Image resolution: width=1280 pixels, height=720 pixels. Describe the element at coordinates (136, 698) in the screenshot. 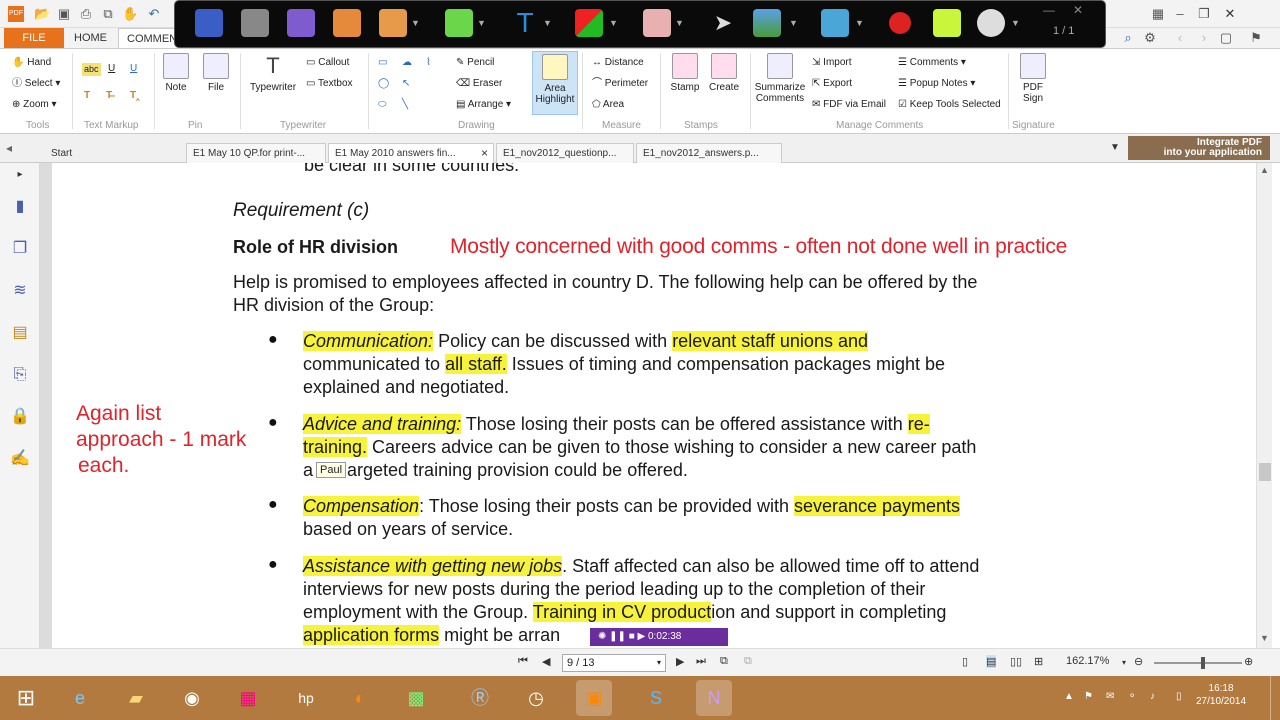

I see `file-explorer-icon: ▰` at that location.